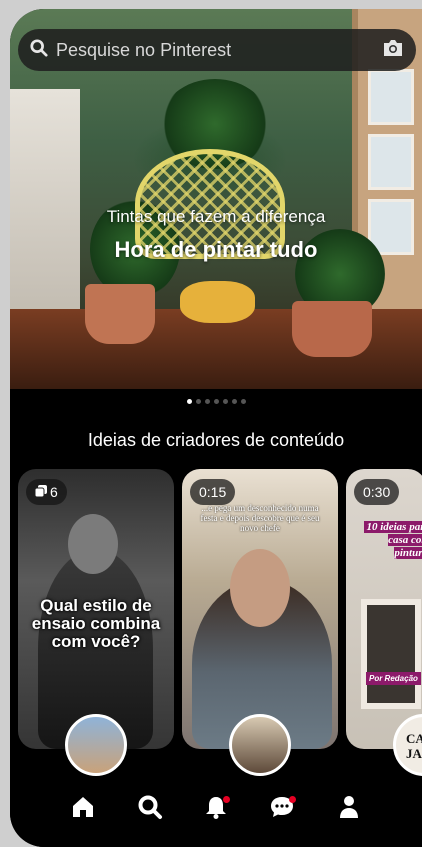 The width and height of the screenshot is (422, 847). Describe the element at coordinates (393, 678) in the screenshot. I see `card-tag: Por Redação` at that location.